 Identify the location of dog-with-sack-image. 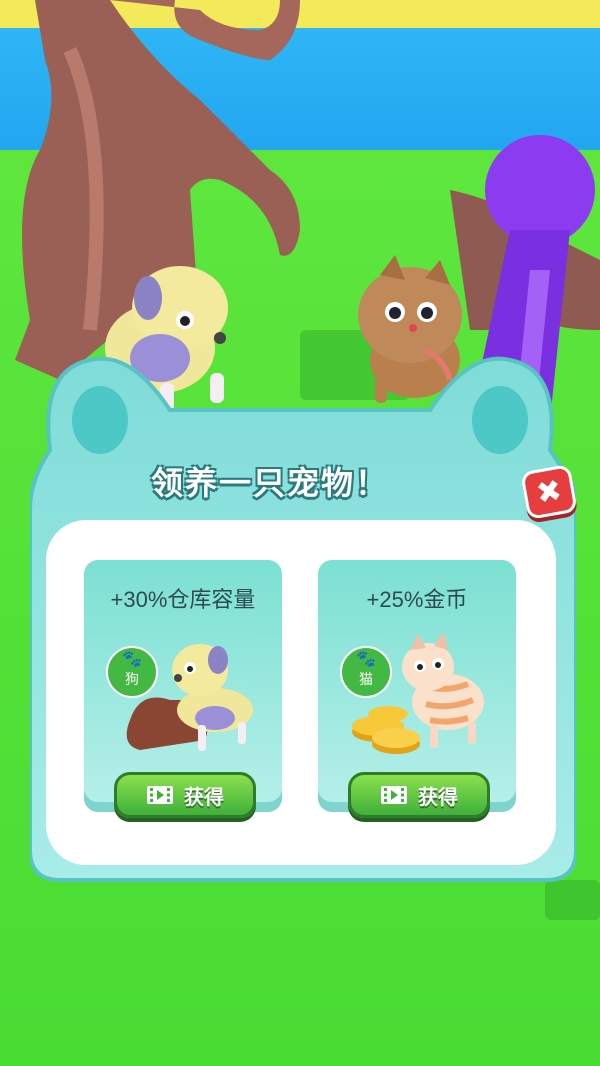
(189, 697).